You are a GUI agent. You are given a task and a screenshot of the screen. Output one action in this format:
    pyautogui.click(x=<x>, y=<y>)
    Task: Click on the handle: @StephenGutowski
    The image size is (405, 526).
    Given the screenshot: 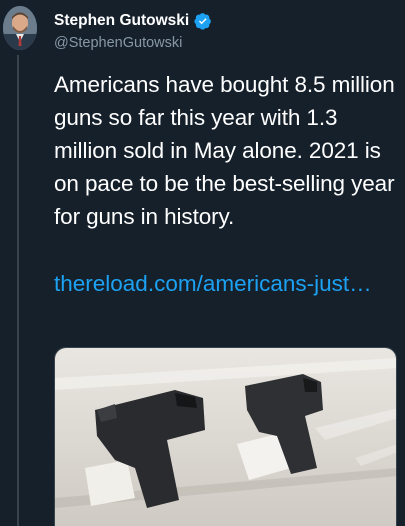 What is the action you would take?
    pyautogui.click(x=133, y=43)
    